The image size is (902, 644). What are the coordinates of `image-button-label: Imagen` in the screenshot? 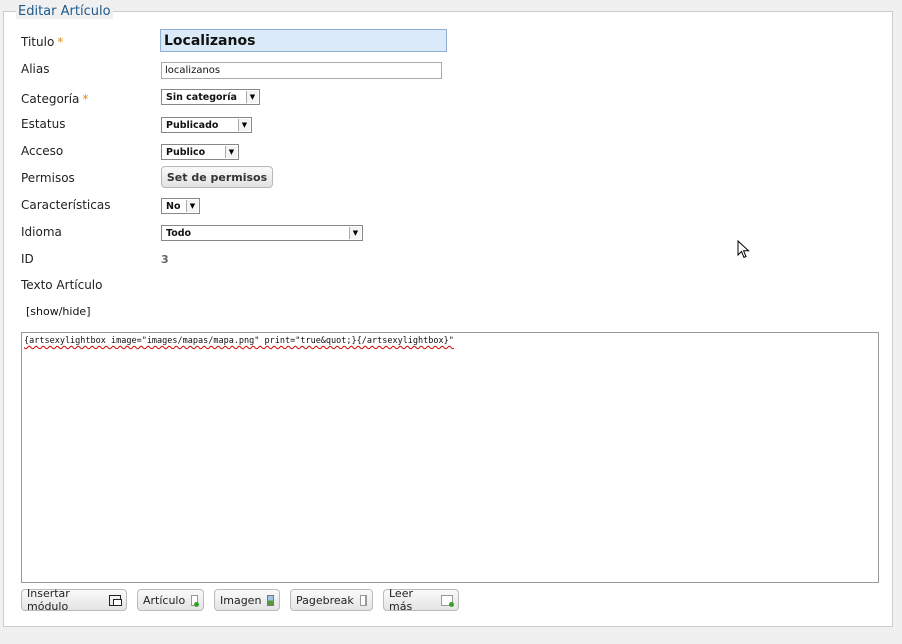 It's located at (241, 600).